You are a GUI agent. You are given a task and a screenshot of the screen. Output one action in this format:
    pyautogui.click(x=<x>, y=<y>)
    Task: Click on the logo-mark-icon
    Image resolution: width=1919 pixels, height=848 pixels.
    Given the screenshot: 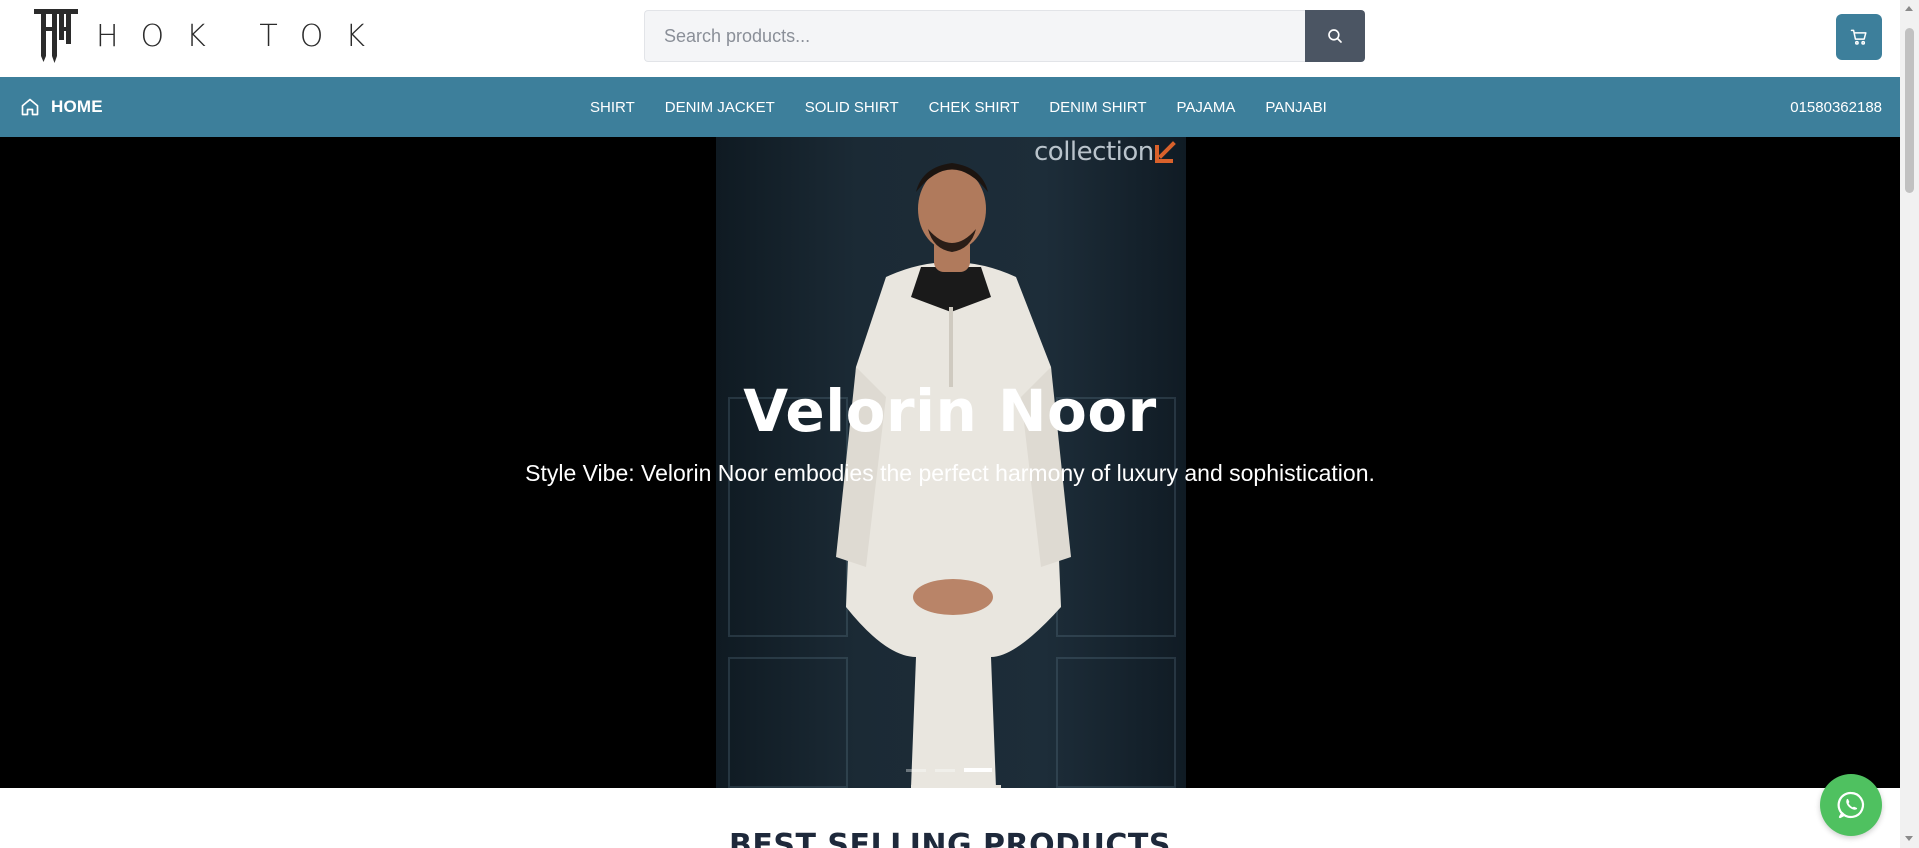 What is the action you would take?
    pyautogui.click(x=56, y=36)
    